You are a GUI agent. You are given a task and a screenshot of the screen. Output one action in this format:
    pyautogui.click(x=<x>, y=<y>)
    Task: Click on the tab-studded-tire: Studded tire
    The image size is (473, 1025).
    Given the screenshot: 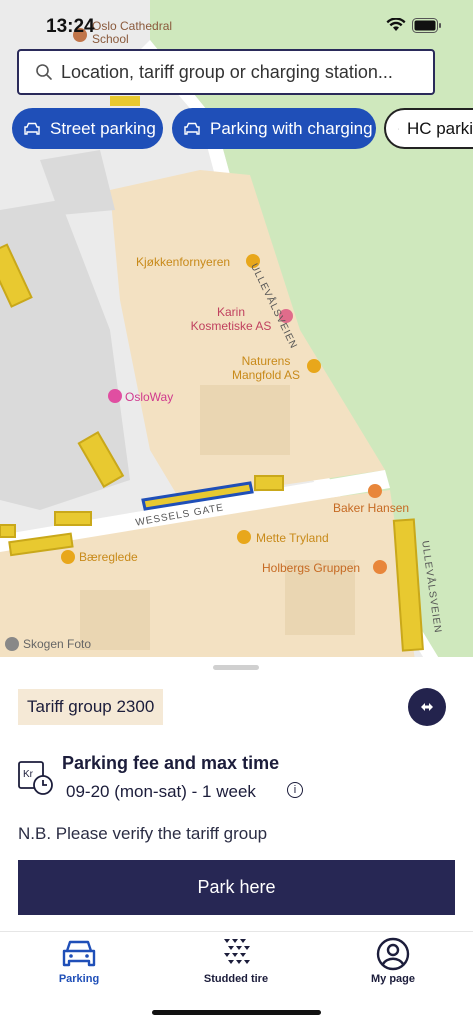 What is the action you would take?
    pyautogui.click(x=236, y=962)
    